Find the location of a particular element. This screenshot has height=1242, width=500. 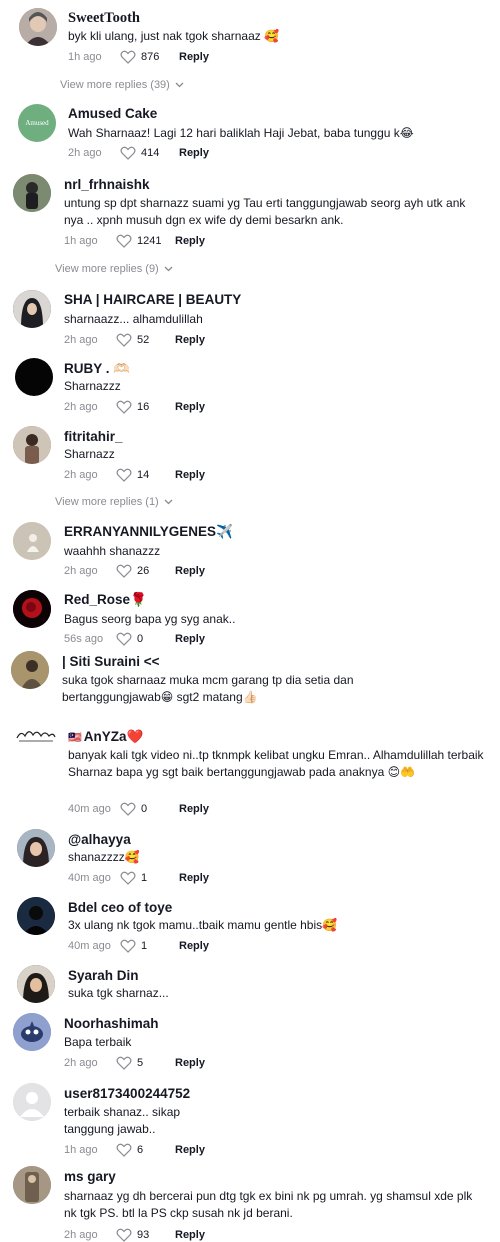

comment-username: Noorhashimah is located at coordinates (111, 1024).